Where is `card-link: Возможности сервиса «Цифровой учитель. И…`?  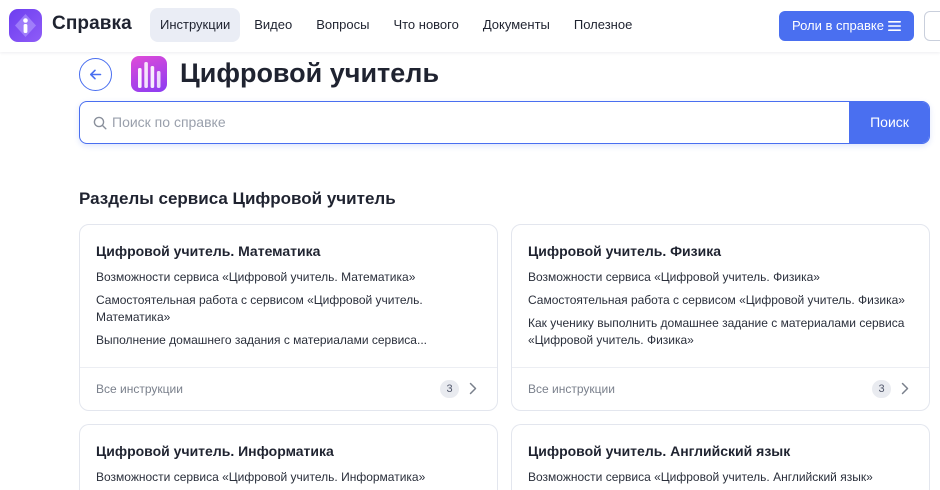
card-link: Возможности сервиса «Цифровой учитель. И… is located at coordinates (293, 477).